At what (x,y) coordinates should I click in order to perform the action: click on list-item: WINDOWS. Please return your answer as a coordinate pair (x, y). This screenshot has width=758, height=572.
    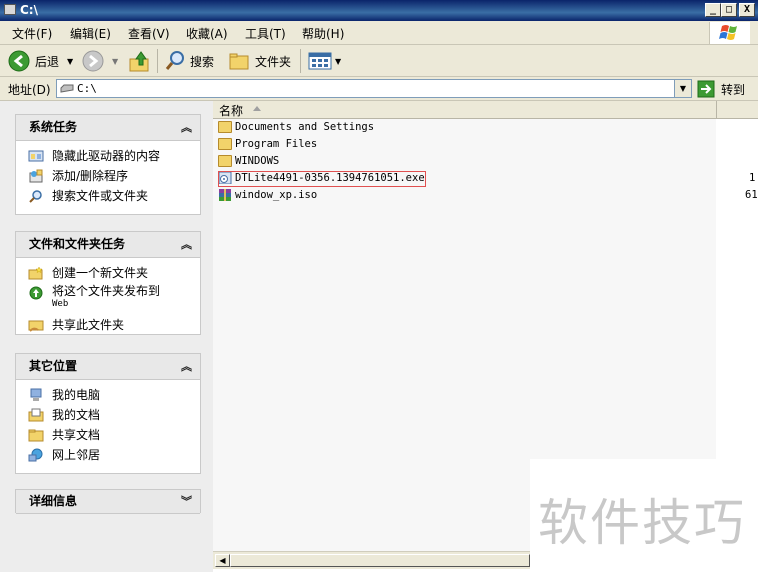
    Looking at the image, I should click on (248, 161).